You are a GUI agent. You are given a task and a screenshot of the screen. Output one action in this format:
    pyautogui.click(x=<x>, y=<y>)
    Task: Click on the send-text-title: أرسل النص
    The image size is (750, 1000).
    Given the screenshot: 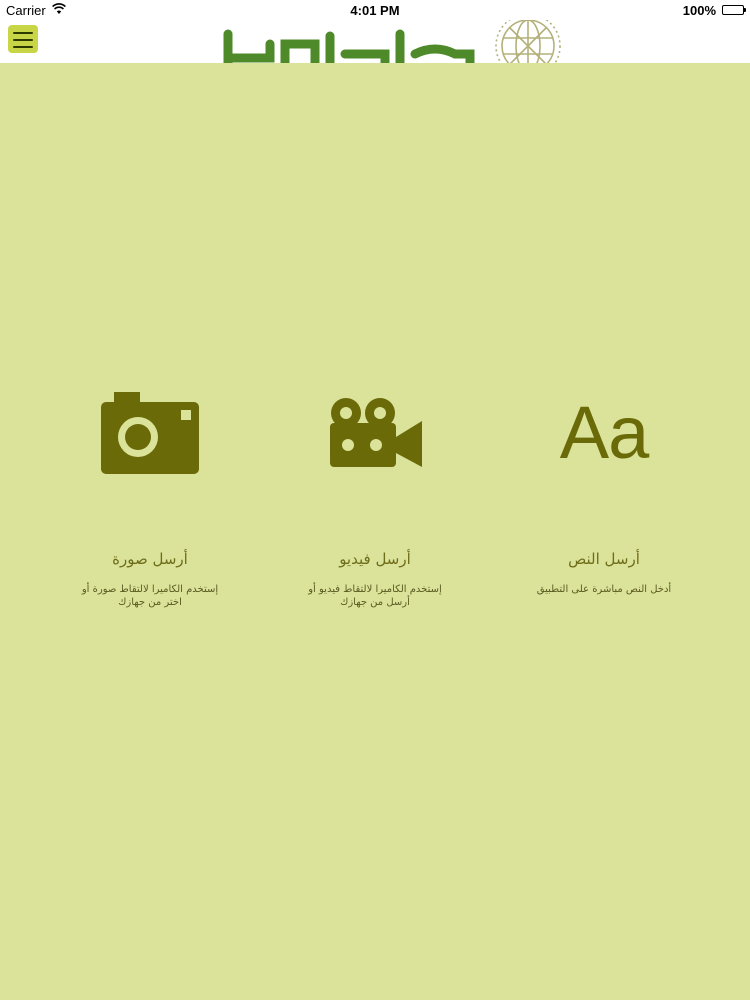 What is the action you would take?
    pyautogui.click(x=604, y=559)
    